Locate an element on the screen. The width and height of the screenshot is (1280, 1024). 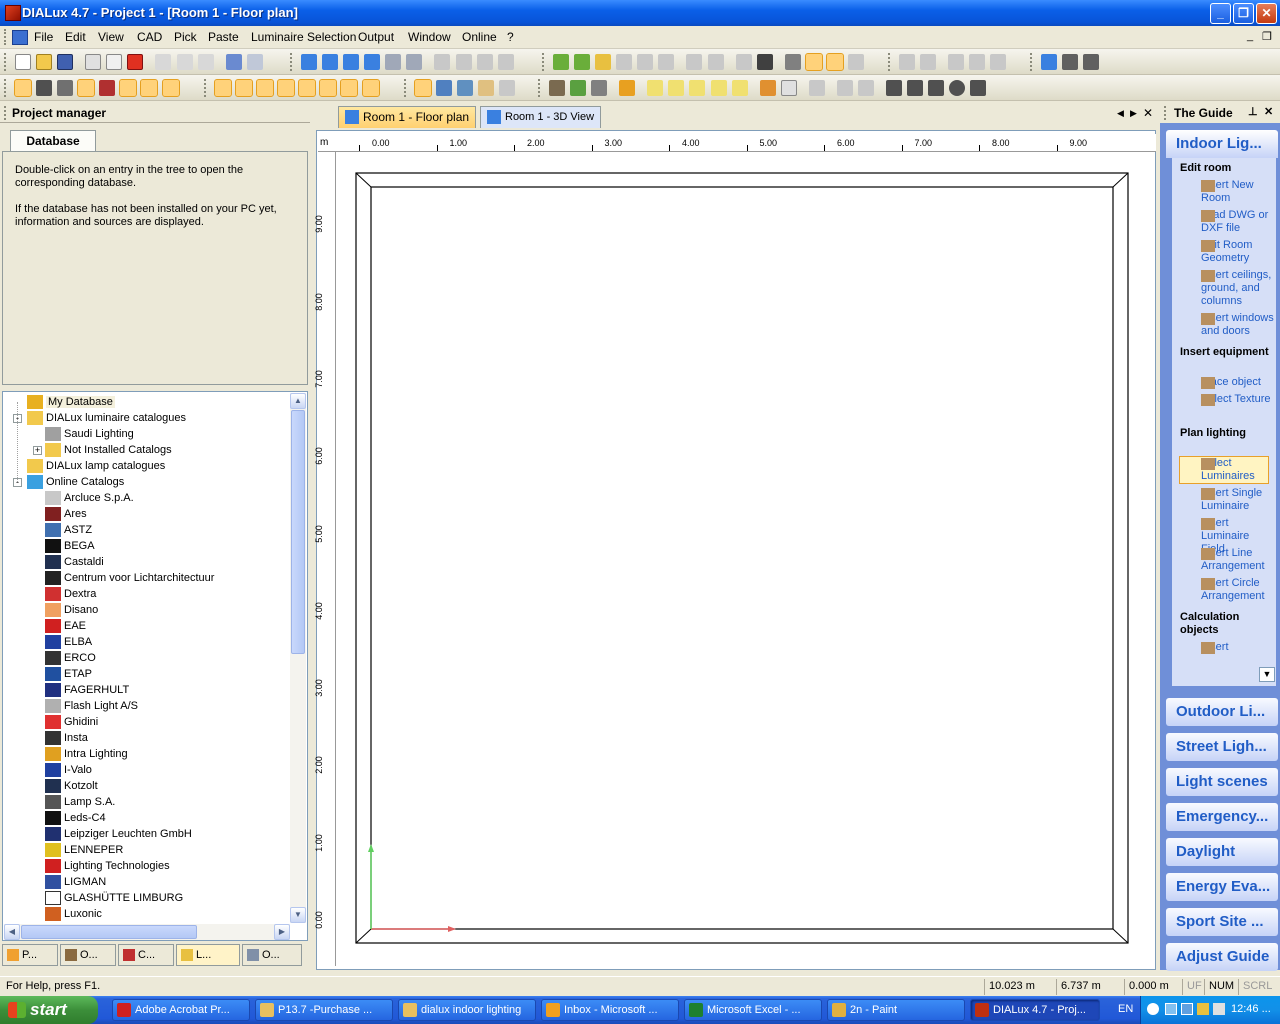
print-icon is located at coordinates (93, 62).